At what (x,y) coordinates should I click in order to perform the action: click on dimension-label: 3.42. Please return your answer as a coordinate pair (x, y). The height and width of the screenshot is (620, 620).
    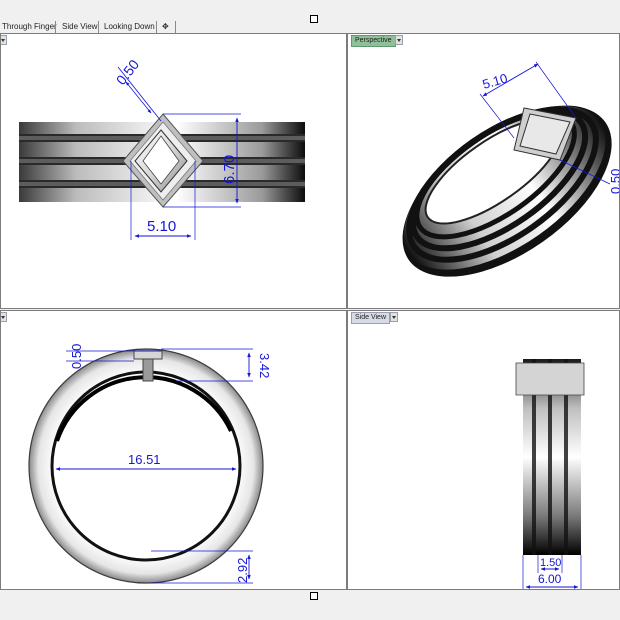
    Looking at the image, I should click on (264, 365).